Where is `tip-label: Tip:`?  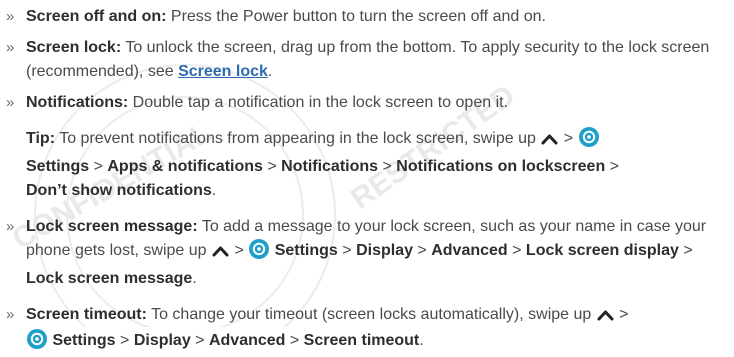 tip-label: Tip: is located at coordinates (41, 138).